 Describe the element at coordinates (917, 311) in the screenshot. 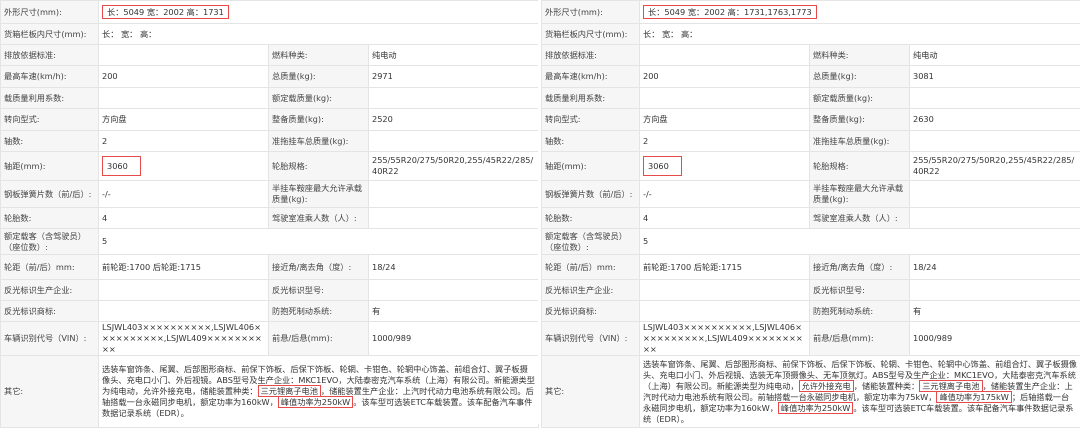

I see `field-value-text: 有` at that location.